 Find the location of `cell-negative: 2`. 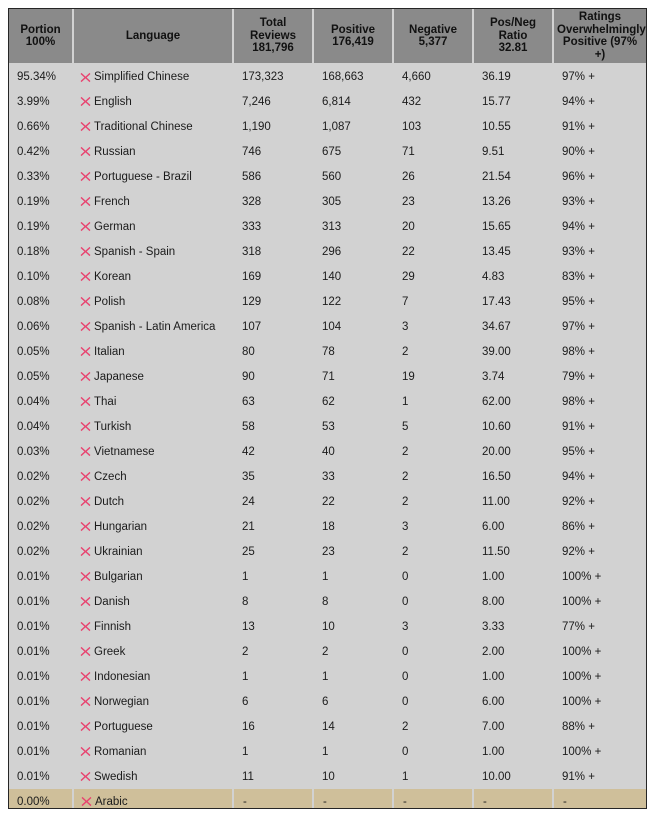

cell-negative: 2 is located at coordinates (433, 351).